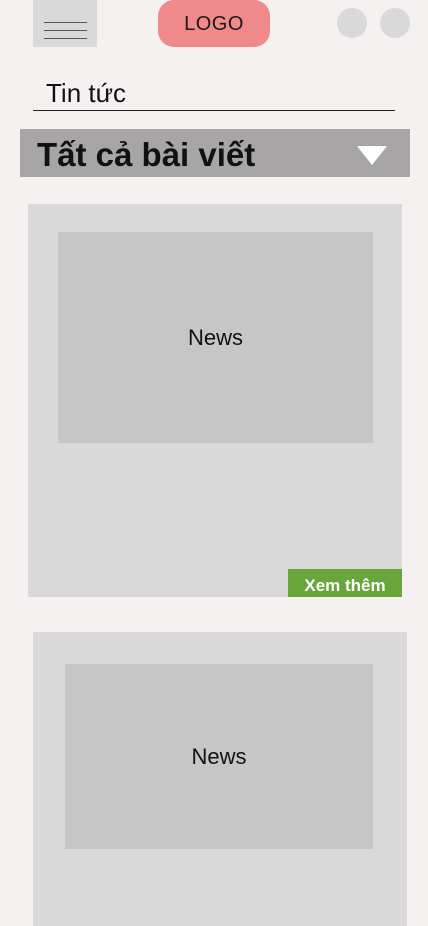  What do you see at coordinates (146, 154) in the screenshot?
I see `filter-selected-label: Tất cả bài viết` at bounding box center [146, 154].